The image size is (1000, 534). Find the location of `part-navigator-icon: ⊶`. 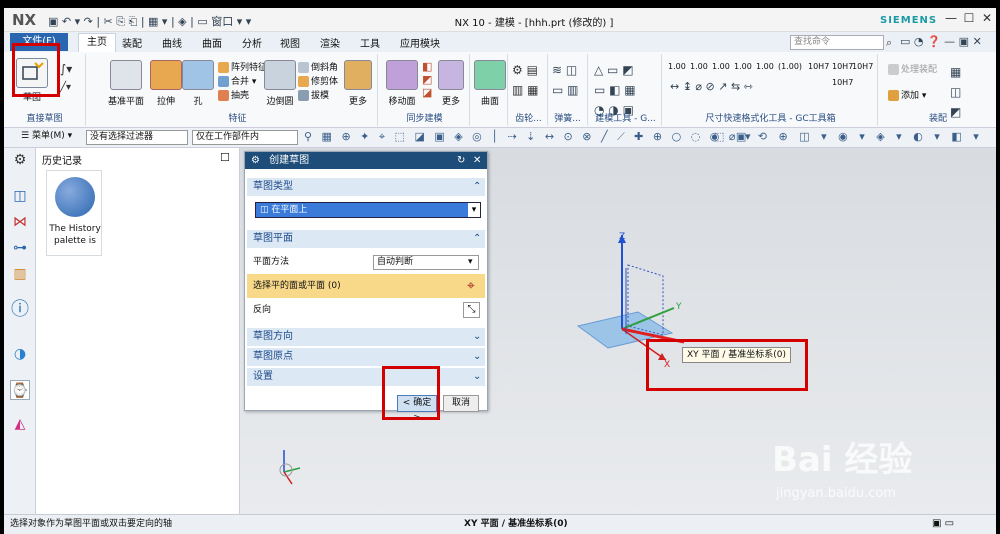

part-navigator-icon: ⊶ is located at coordinates (20, 248).